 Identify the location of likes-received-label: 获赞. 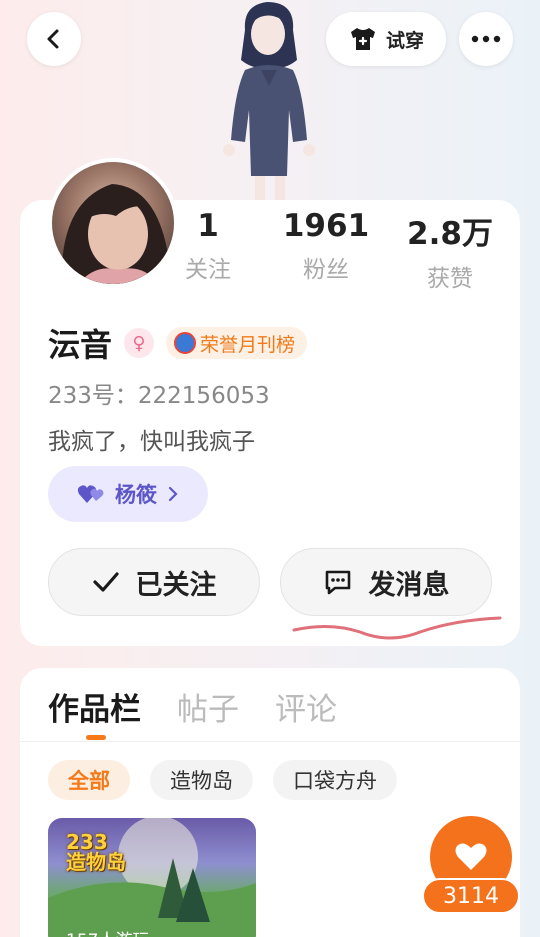
(450, 279).